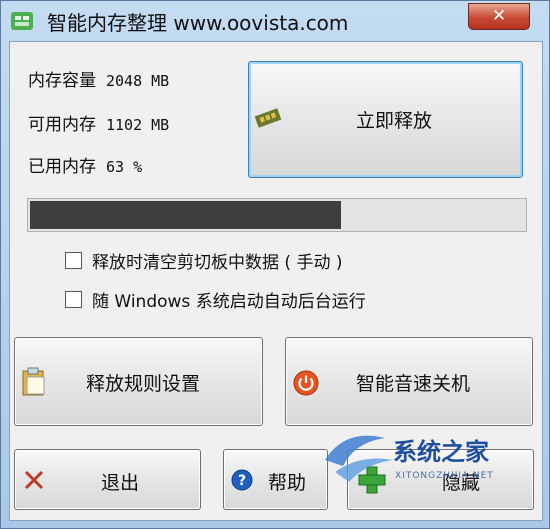 The width and height of the screenshot is (550, 529). What do you see at coordinates (306, 383) in the screenshot?
I see `power-icon` at bounding box center [306, 383].